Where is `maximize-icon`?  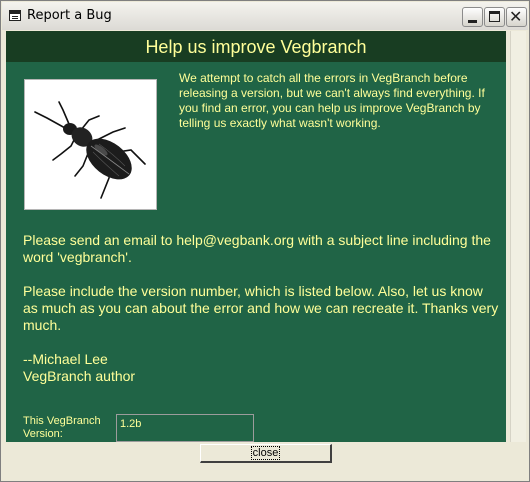 maximize-icon is located at coordinates (494, 16).